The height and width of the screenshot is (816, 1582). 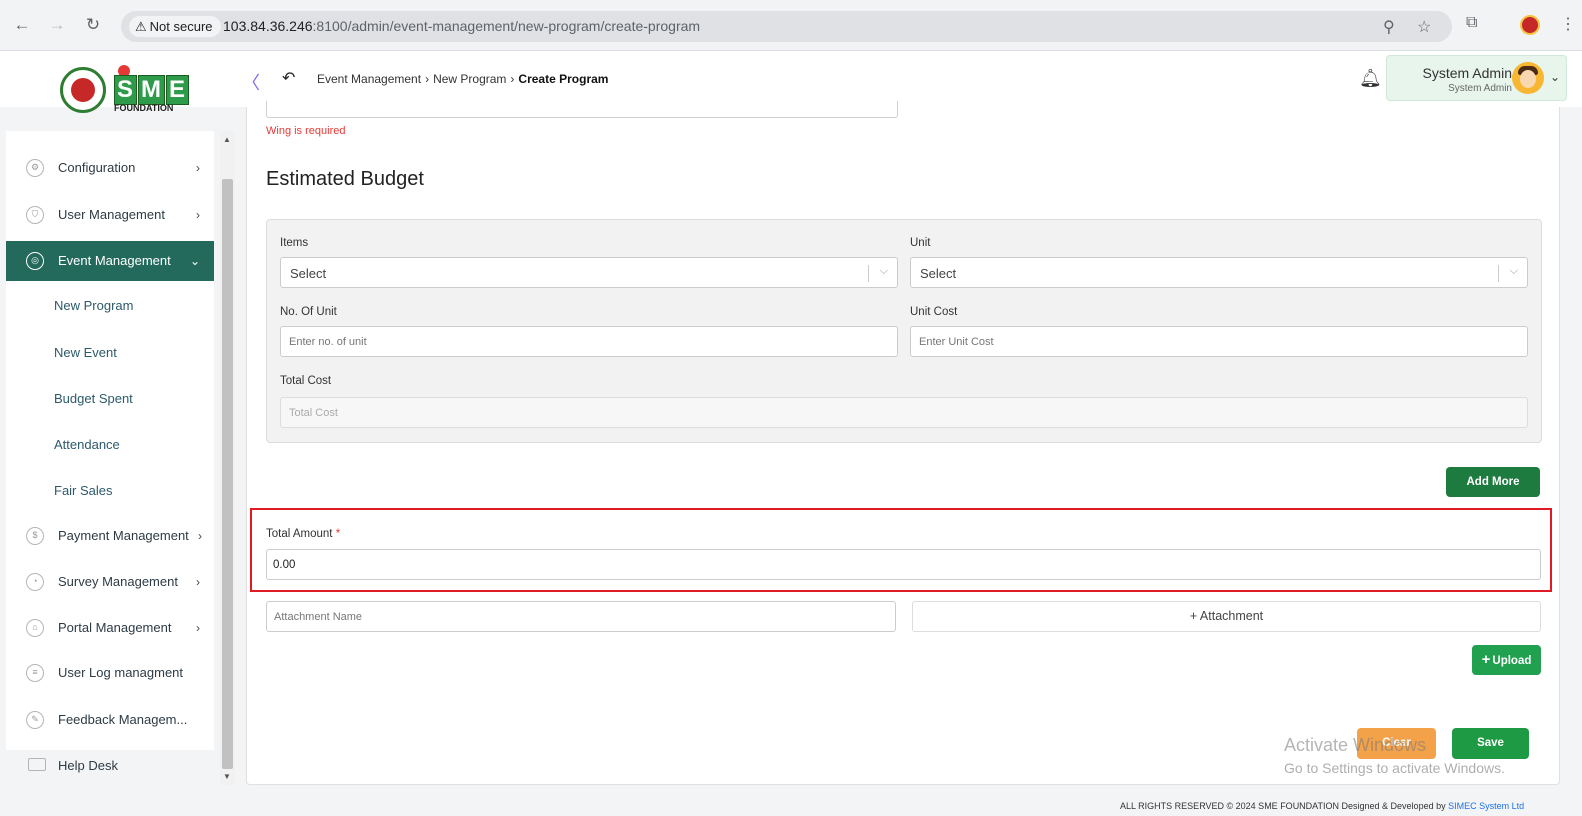 I want to click on upload-button: + Upload, so click(x=1506, y=660).